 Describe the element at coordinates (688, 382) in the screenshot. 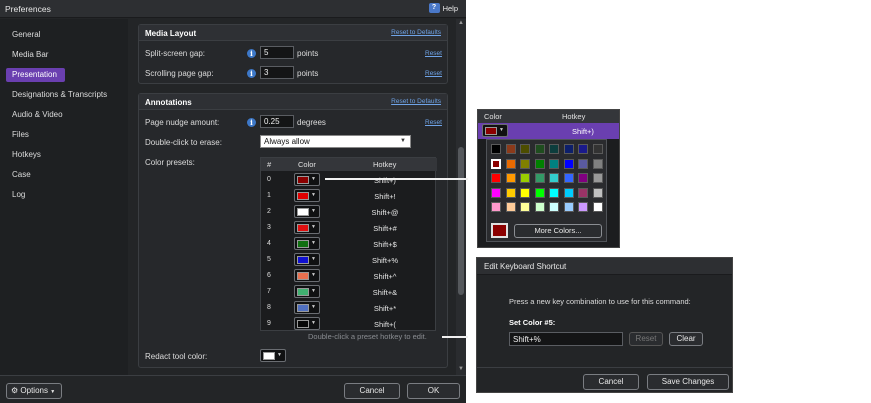

I see `save-changes-button: Save Changes` at that location.